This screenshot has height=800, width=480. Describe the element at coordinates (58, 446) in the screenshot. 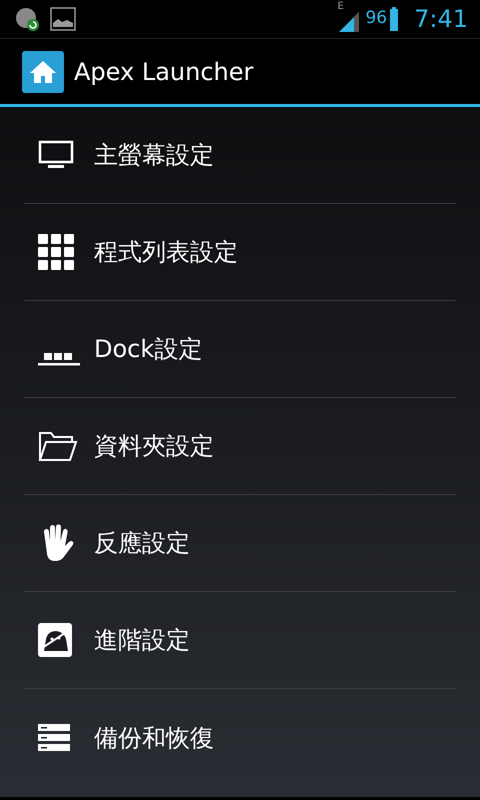

I see `folder-icon` at that location.